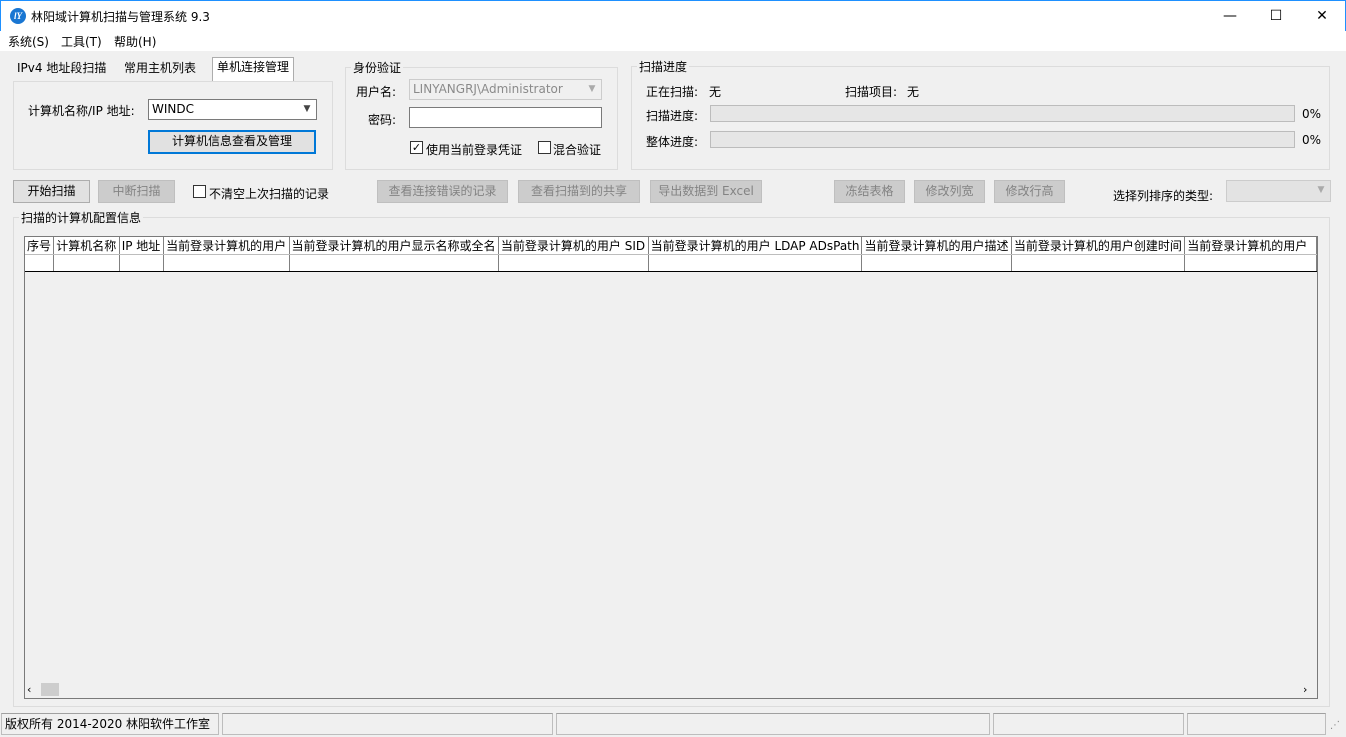 The width and height of the screenshot is (1346, 737). What do you see at coordinates (81, 217) in the screenshot?
I see `grid-legend: 扫描的计算机配置信息` at bounding box center [81, 217].